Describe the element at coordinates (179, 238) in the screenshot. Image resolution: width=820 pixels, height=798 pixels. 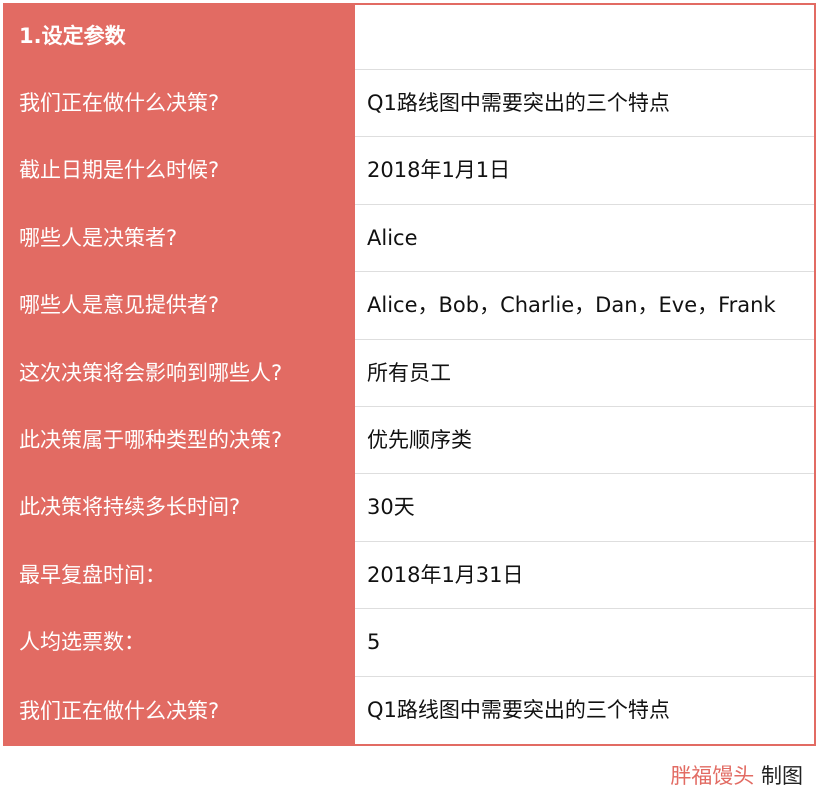
I see `table-cell-label: 哪些人是决策者?` at that location.